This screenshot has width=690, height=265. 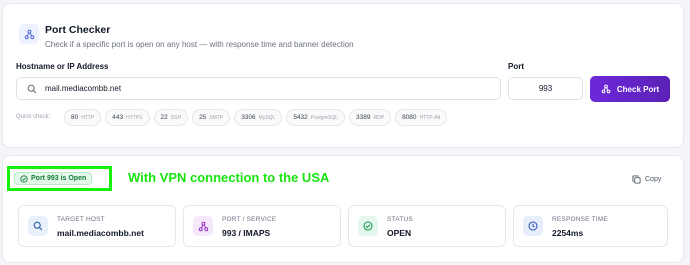 What do you see at coordinates (203, 117) in the screenshot?
I see `chip-port: 25` at bounding box center [203, 117].